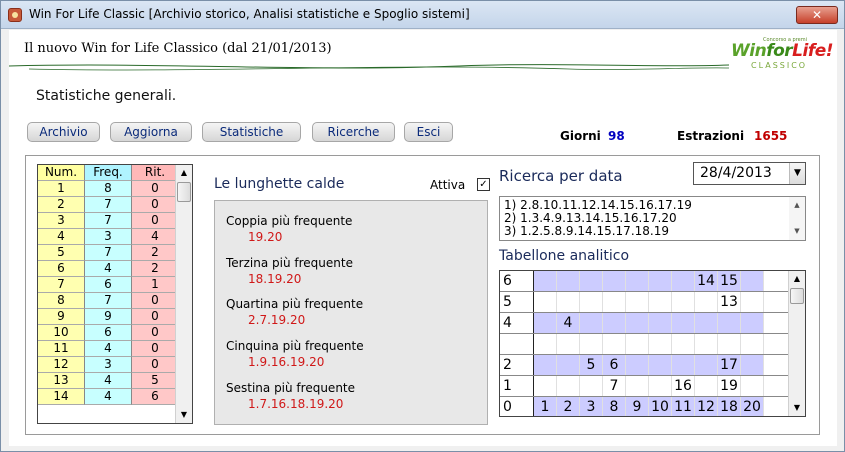 This screenshot has width=845, height=452. I want to click on num-cell: 4, so click(61, 237).